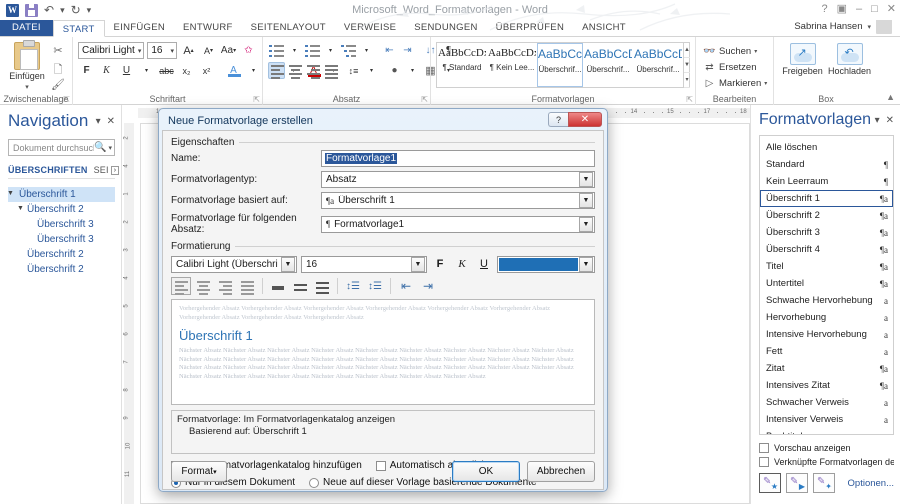 Image resolution: width=900 pixels, height=504 pixels. Describe the element at coordinates (869, 27) in the screenshot. I see `user-dropdown-icon: ▾` at that location.